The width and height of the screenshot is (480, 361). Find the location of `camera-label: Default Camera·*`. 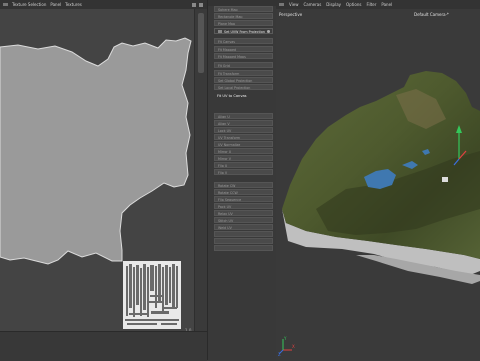

camera-label: Default Camera·* is located at coordinates (431, 14).